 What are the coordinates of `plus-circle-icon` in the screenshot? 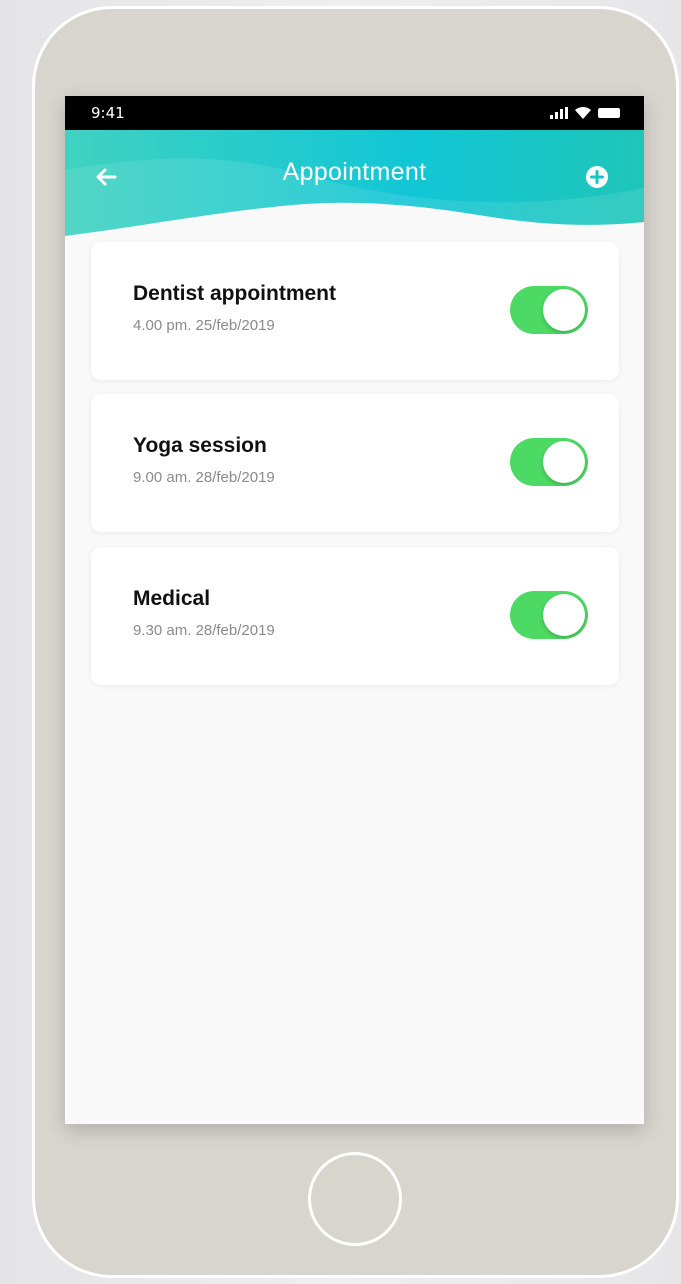 It's located at (597, 177).